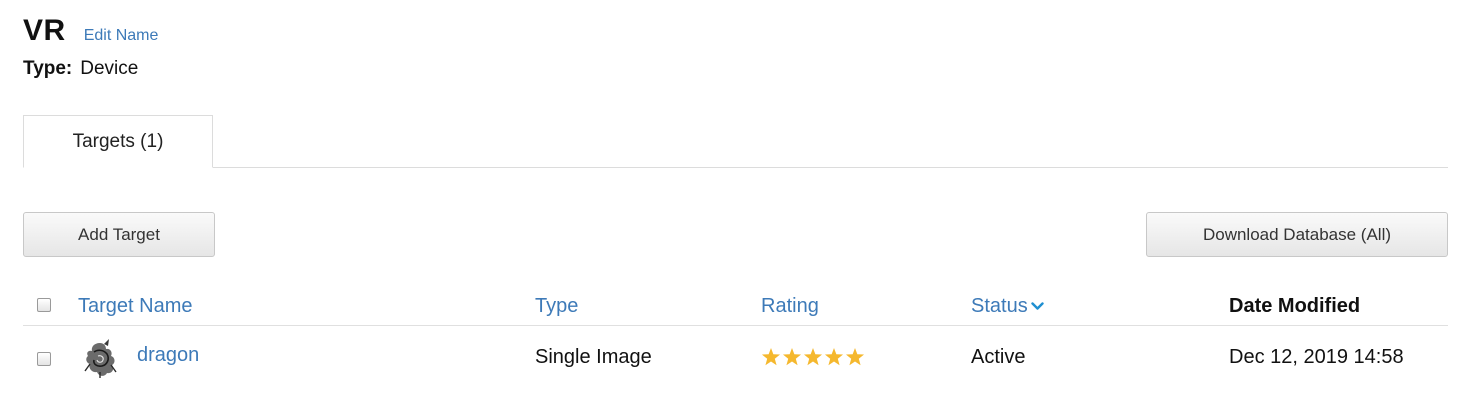 This screenshot has width=1480, height=408. I want to click on dragon-thumbnail, so click(100, 359).